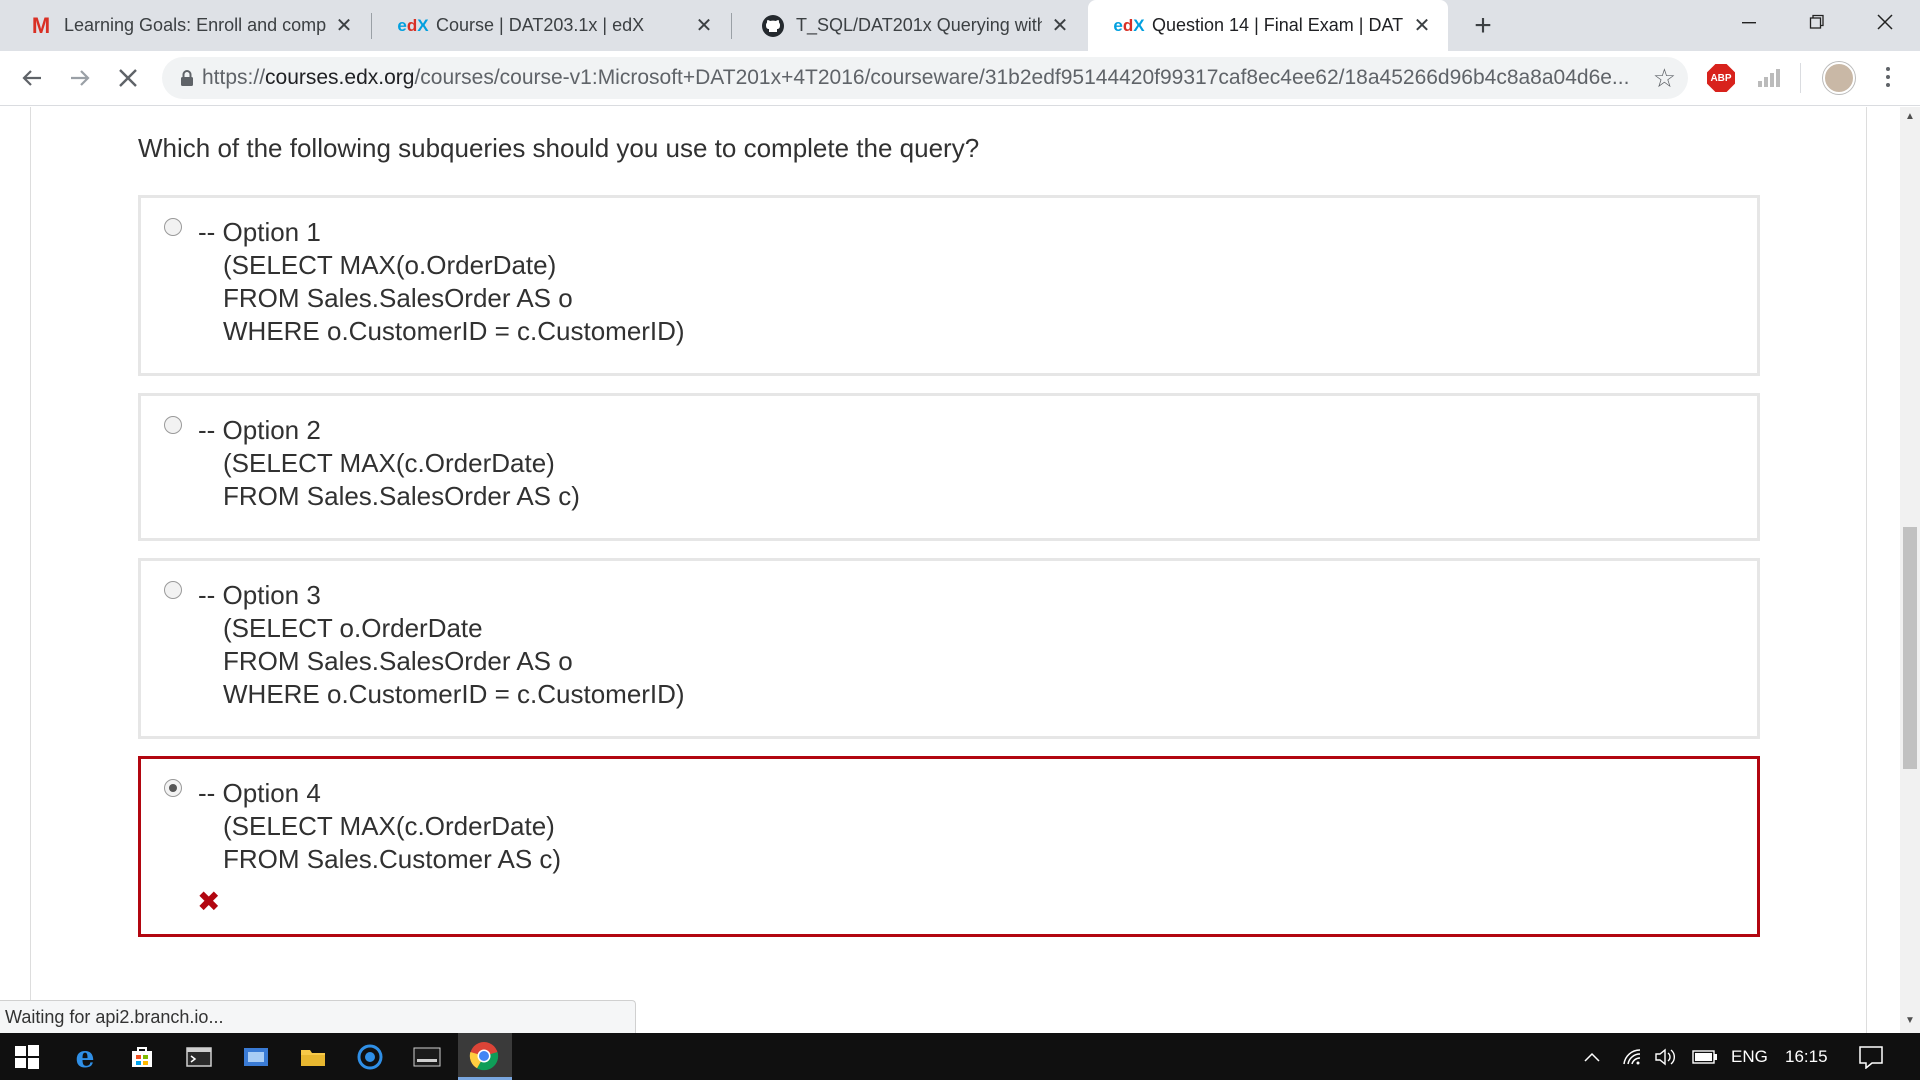 The image size is (1920, 1080). I want to click on file-explorer-icon, so click(313, 1057).